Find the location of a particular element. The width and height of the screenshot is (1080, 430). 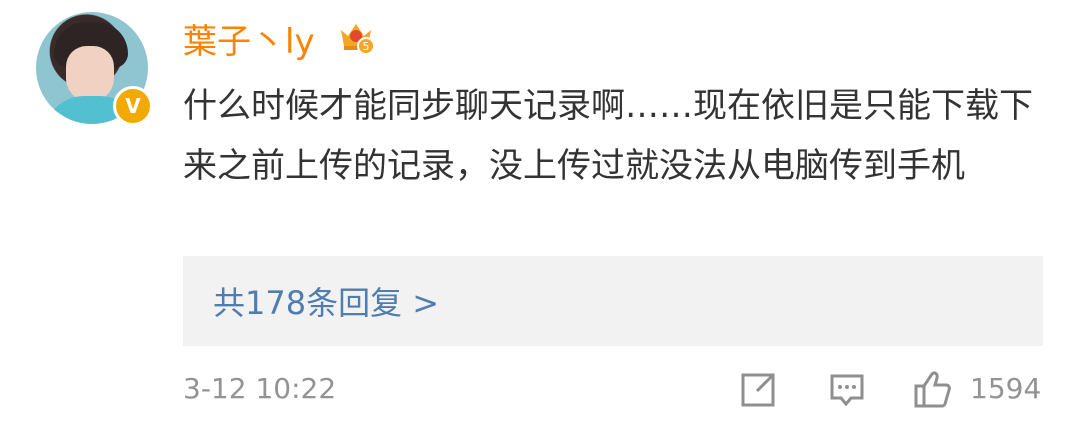

svg-text: 5 is located at coordinates (366, 46).